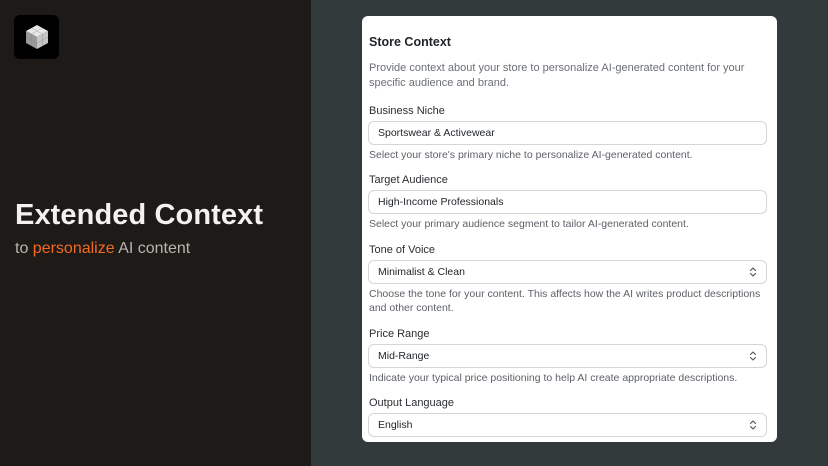  What do you see at coordinates (408, 180) in the screenshot?
I see `target-audience-label: Target Audience` at bounding box center [408, 180].